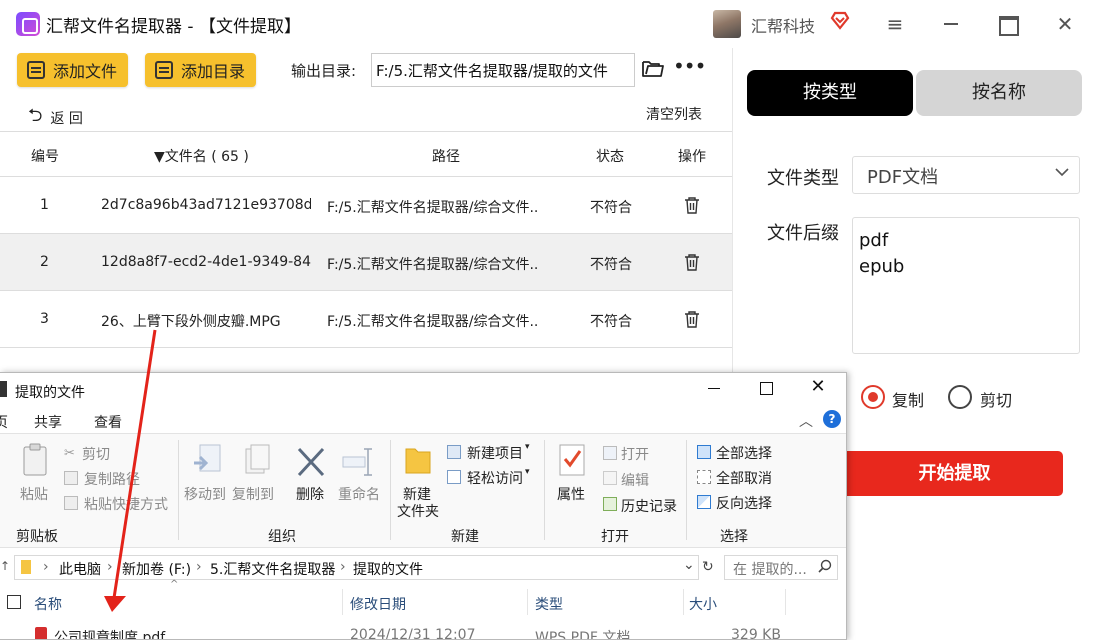  Describe the element at coordinates (966, 175) in the screenshot. I see `file-type-select: PDF文档` at that location.